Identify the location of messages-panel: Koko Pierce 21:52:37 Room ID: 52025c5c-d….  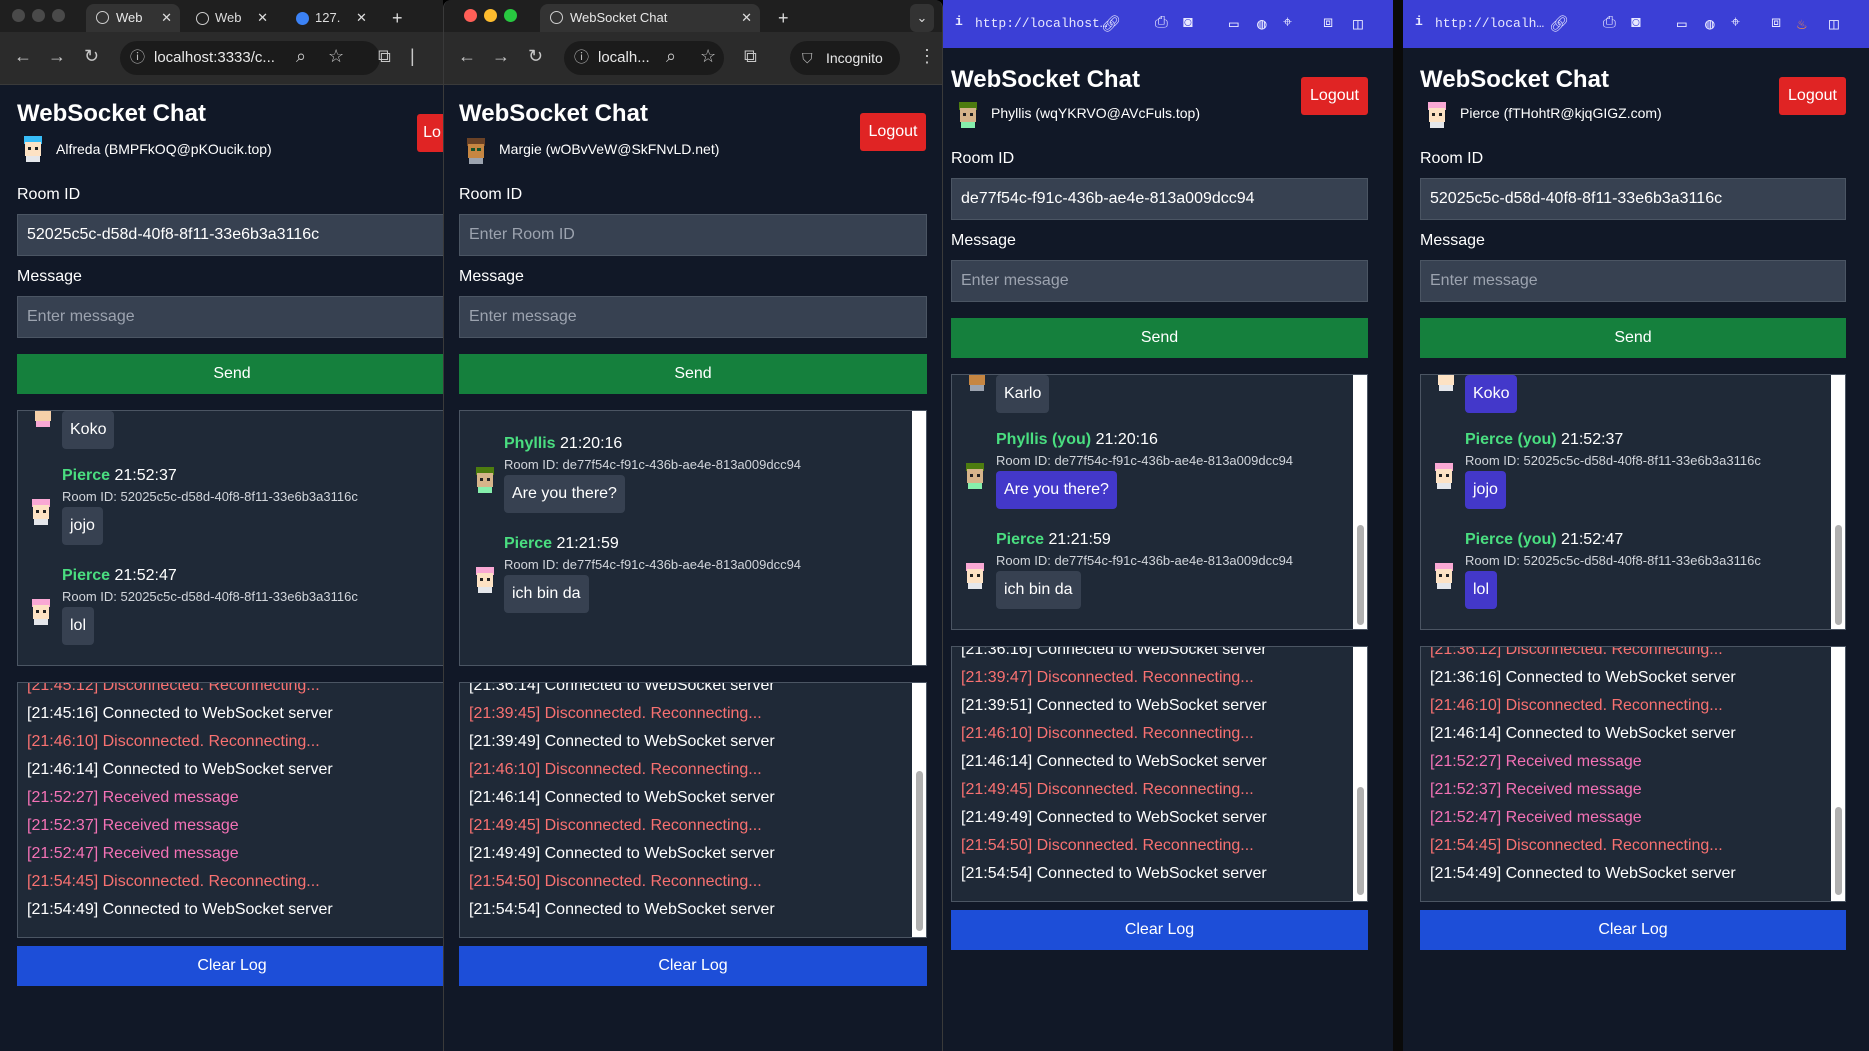
(230, 538).